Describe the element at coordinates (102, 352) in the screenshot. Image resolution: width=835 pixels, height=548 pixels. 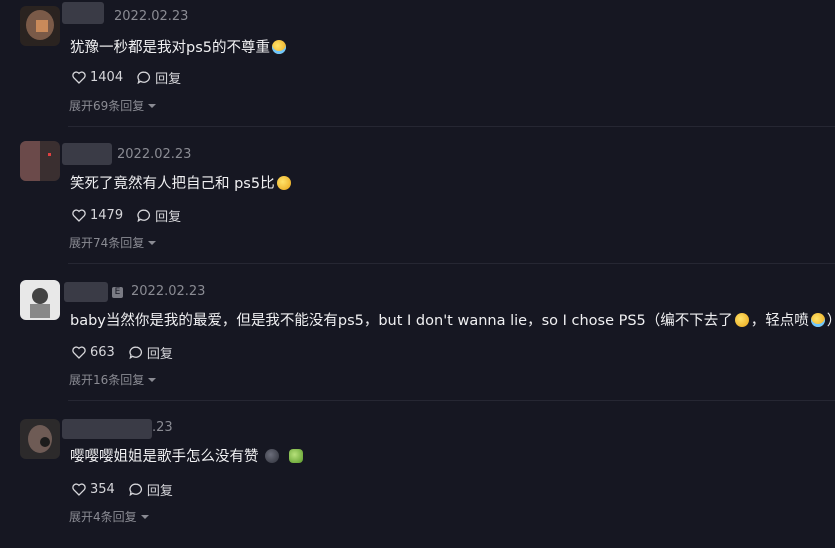
I see `like-count: 663` at that location.